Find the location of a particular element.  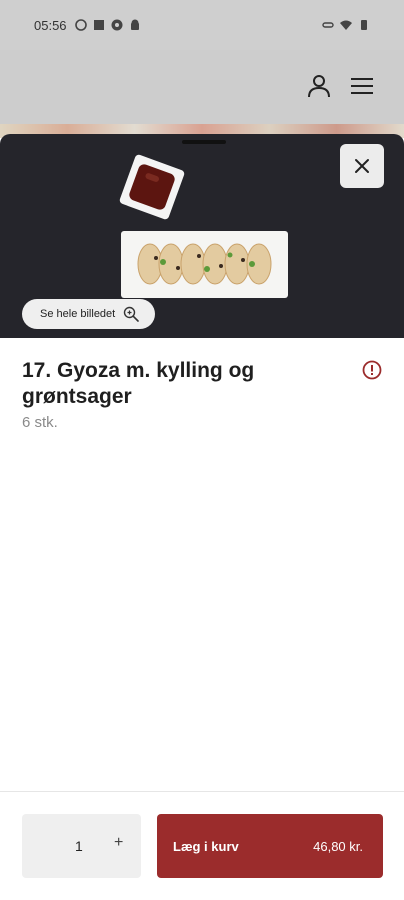

zoom-icon is located at coordinates (132, 314).